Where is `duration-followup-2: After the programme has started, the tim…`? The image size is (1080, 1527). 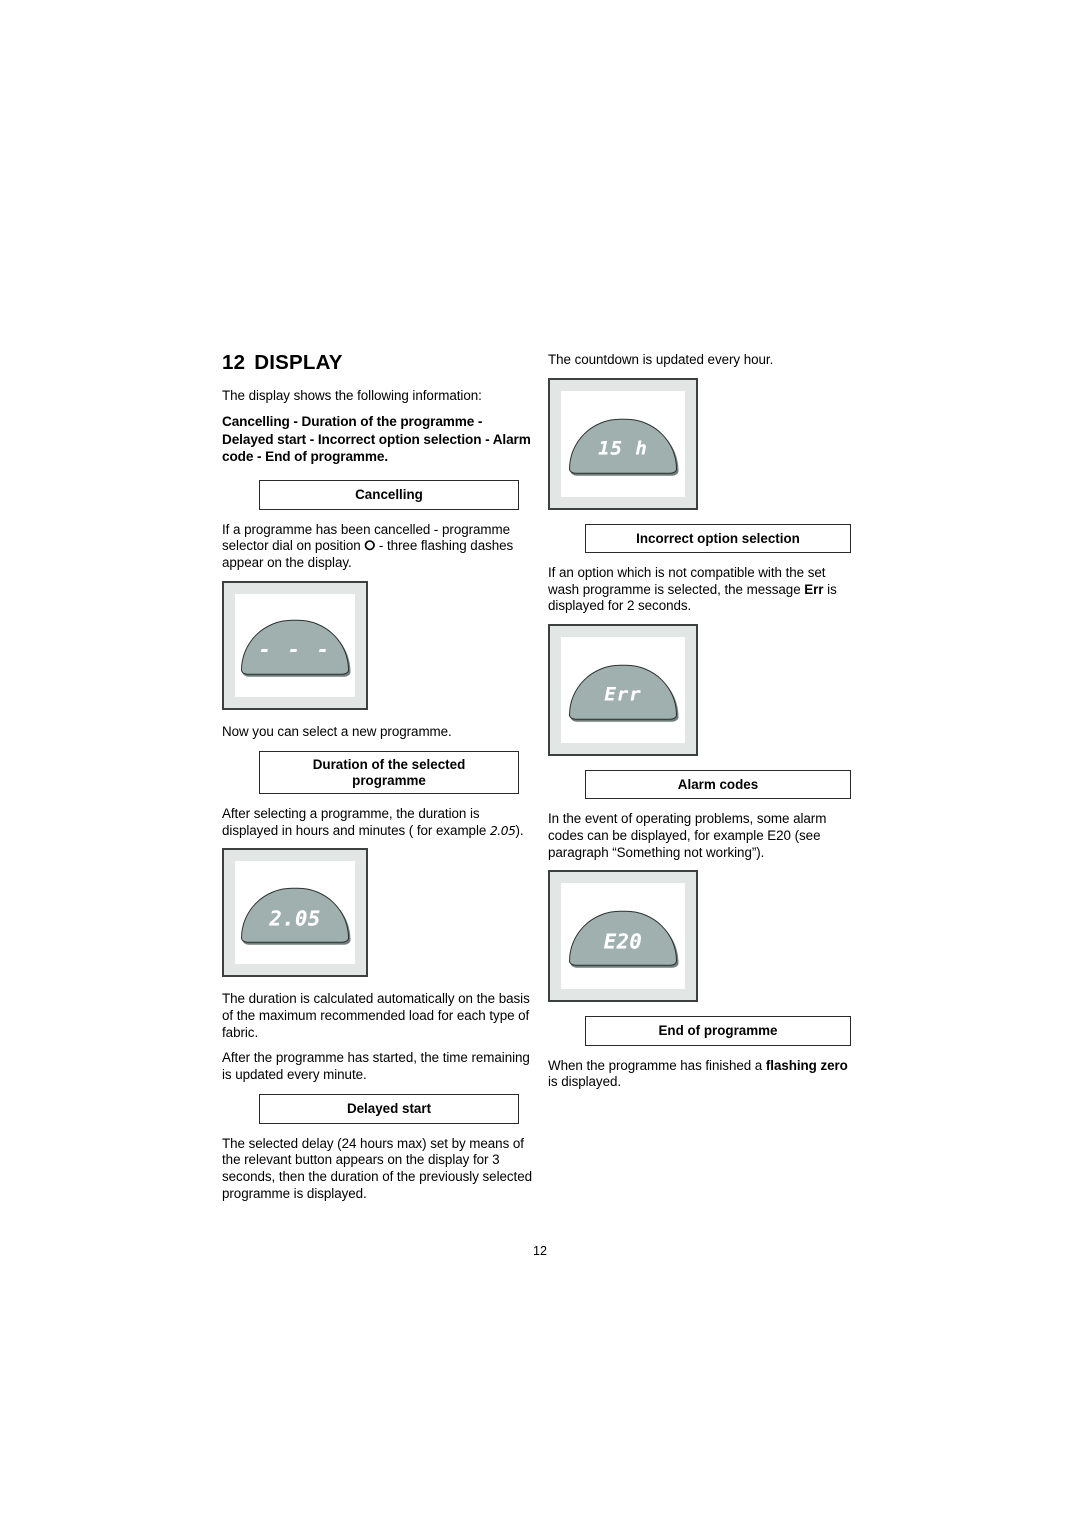
duration-followup-2: After the programme has started, the tim… is located at coordinates (376, 1066).